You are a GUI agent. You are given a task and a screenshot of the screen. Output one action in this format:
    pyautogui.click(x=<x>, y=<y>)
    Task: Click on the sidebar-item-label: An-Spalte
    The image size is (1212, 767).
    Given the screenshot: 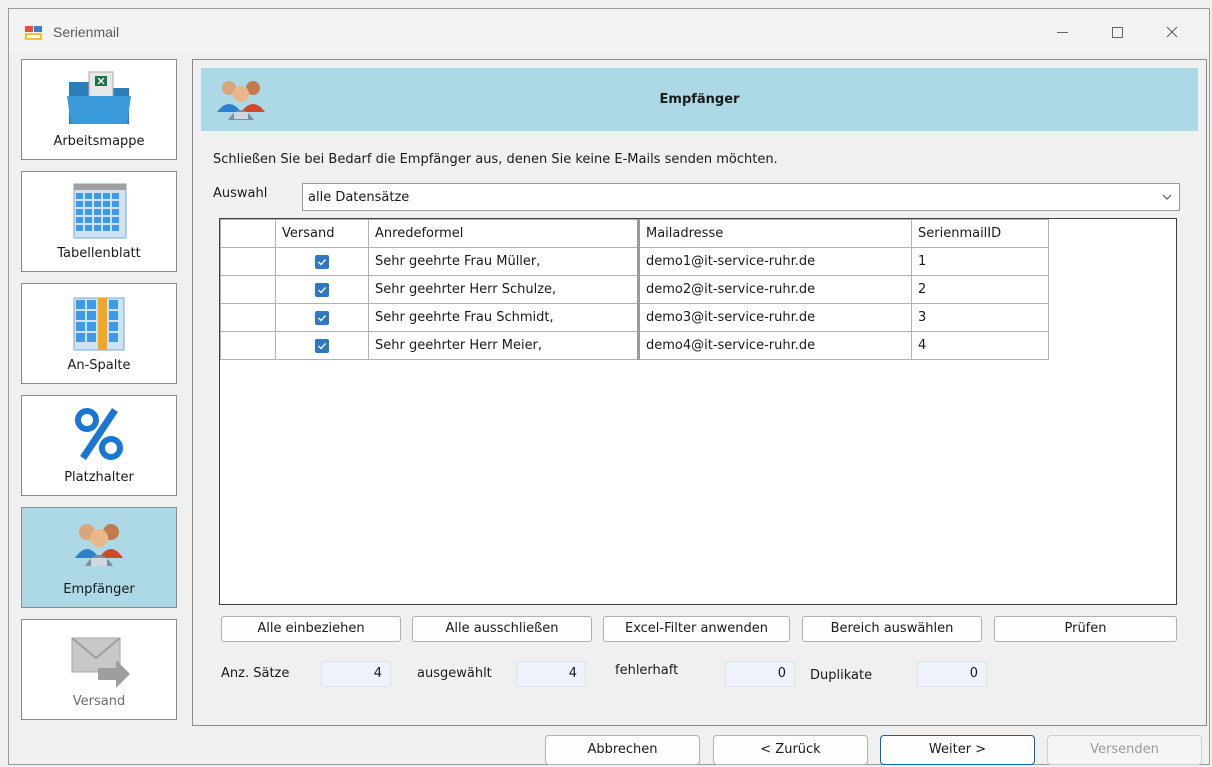 What is the action you would take?
    pyautogui.click(x=99, y=365)
    